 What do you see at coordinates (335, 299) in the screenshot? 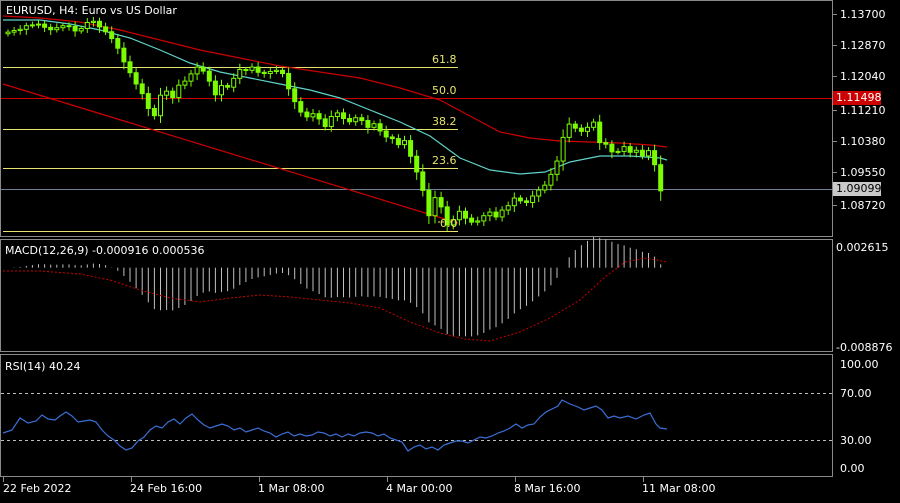
I see `macd-signal-line` at bounding box center [335, 299].